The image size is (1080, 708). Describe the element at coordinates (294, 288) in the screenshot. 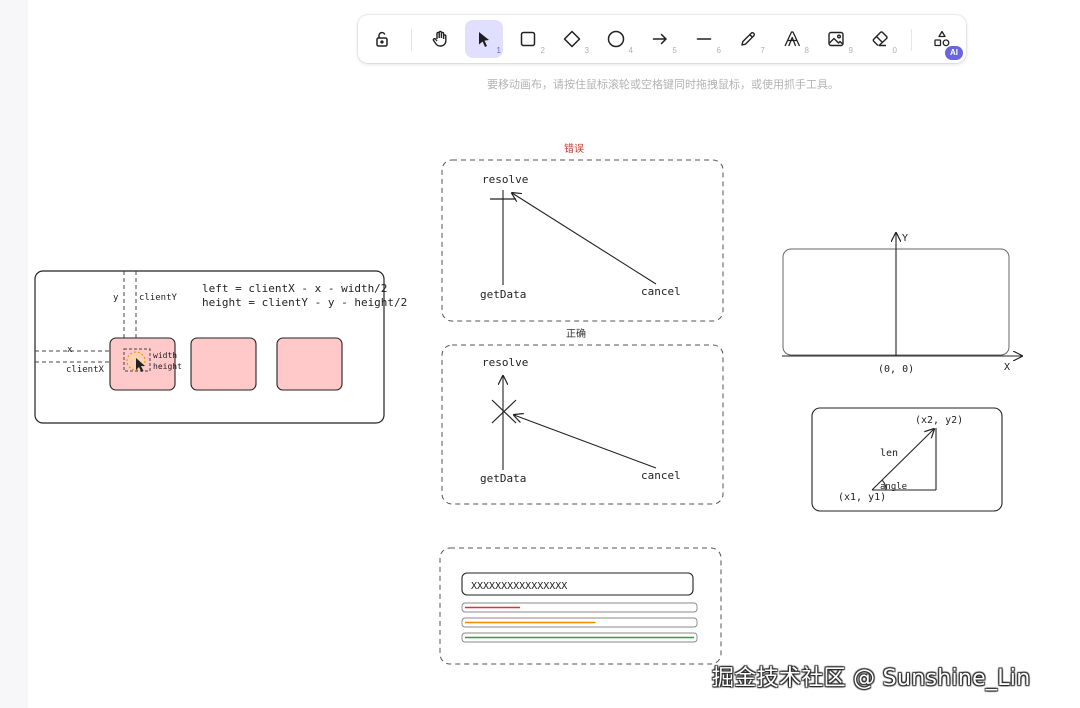

I see `formula-left: left = clientX - x - width/2` at that location.